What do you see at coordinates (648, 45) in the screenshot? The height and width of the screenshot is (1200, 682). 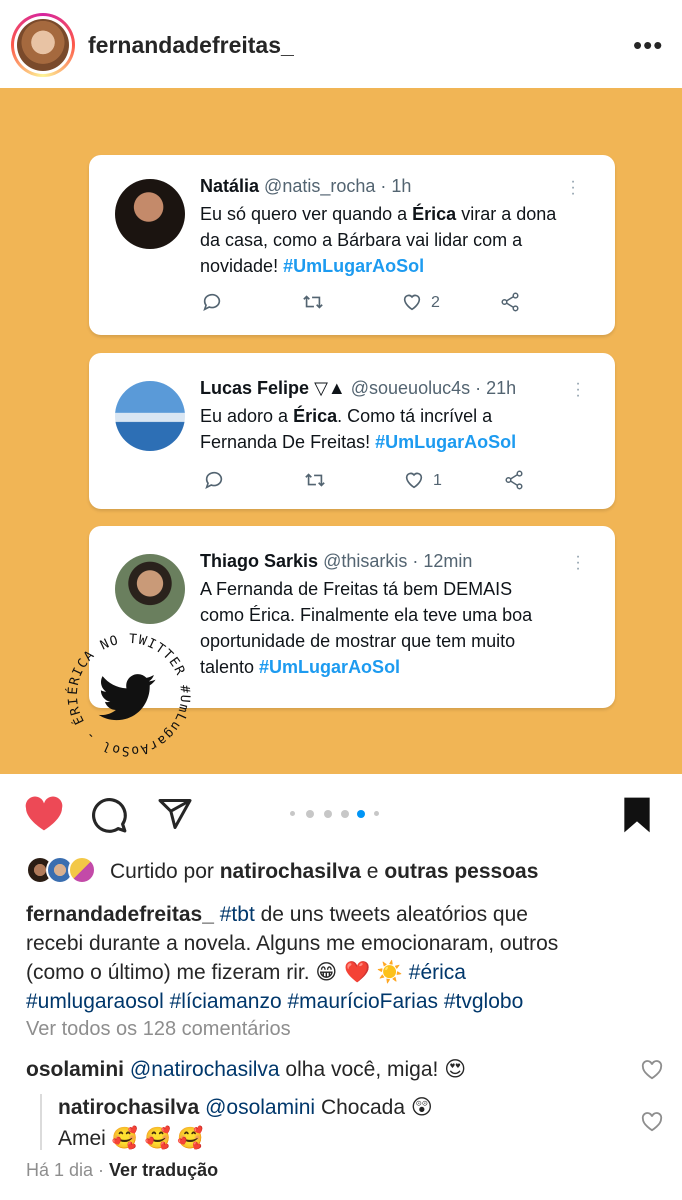 I see `more-options-icon: •••` at bounding box center [648, 45].